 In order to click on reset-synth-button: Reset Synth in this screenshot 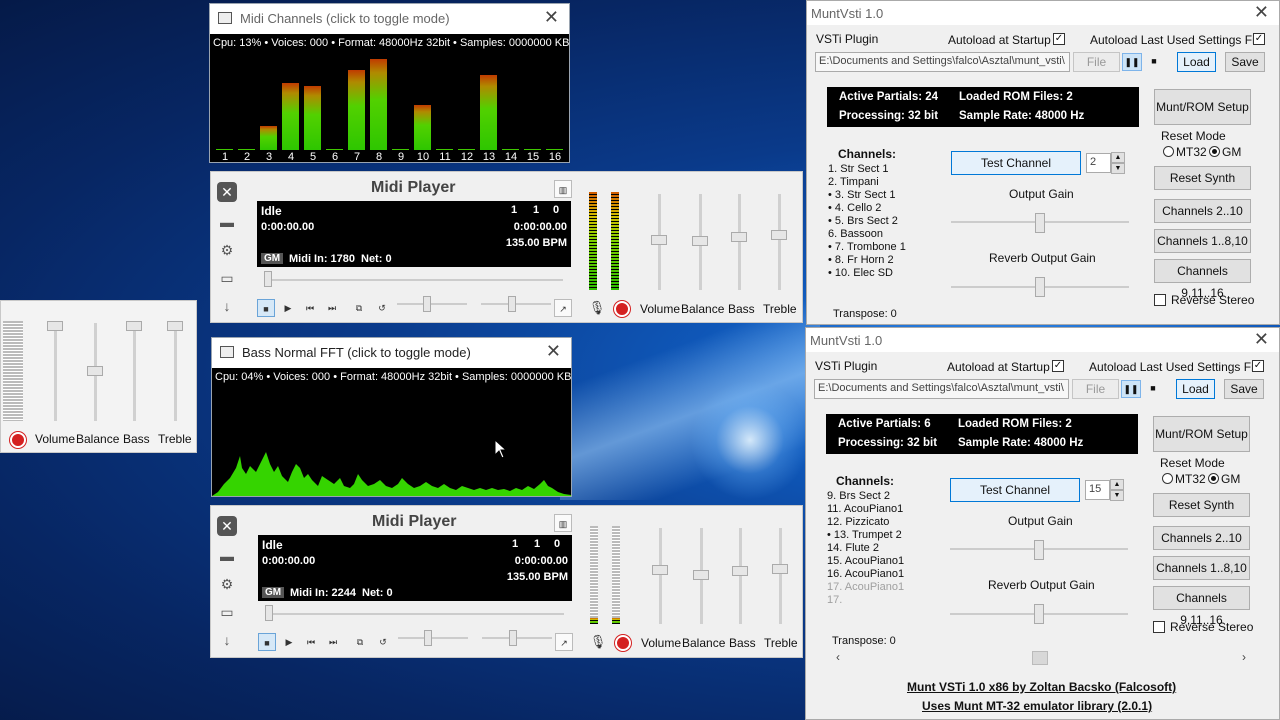, I will do `click(1201, 505)`.